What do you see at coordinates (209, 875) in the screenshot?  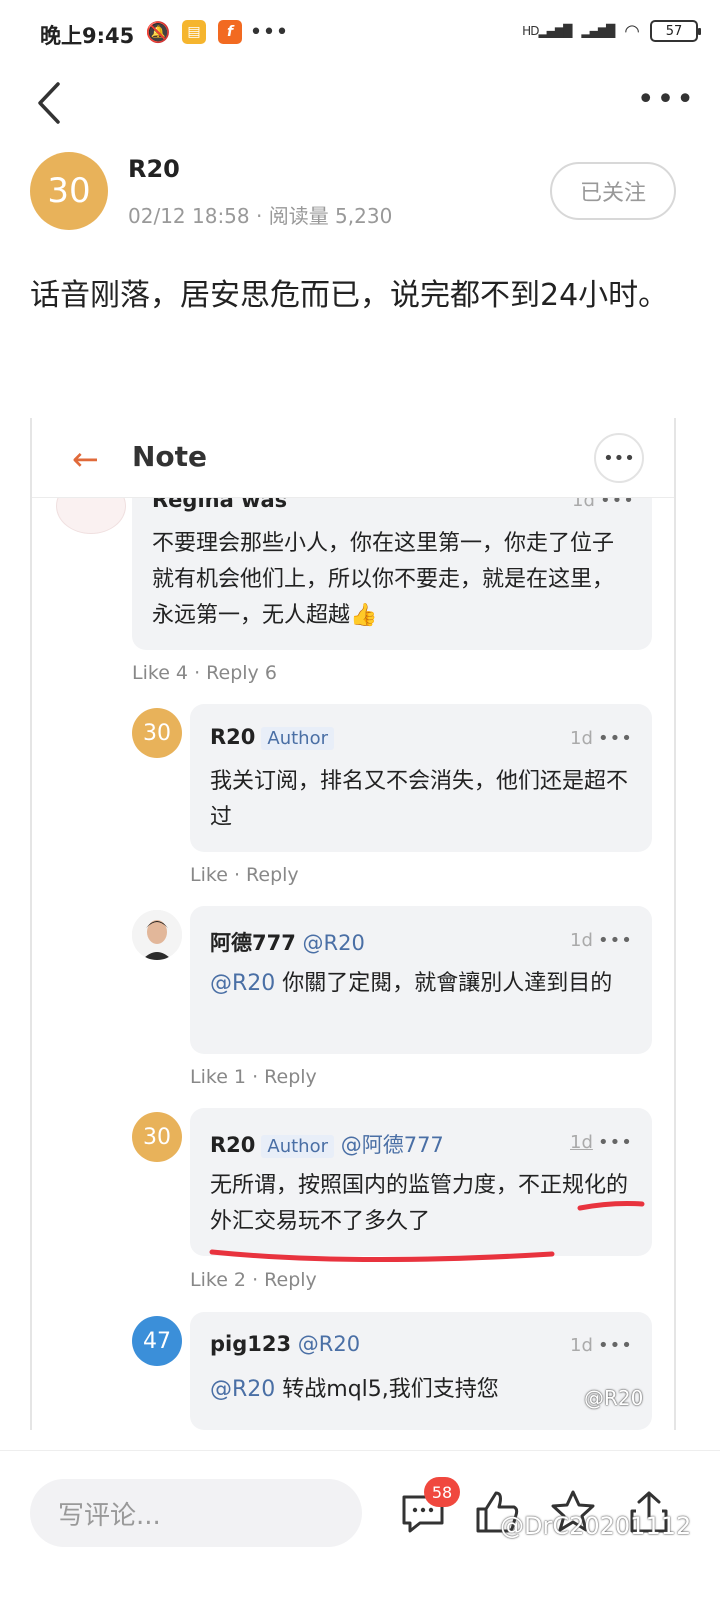 I see `like-button: Like` at bounding box center [209, 875].